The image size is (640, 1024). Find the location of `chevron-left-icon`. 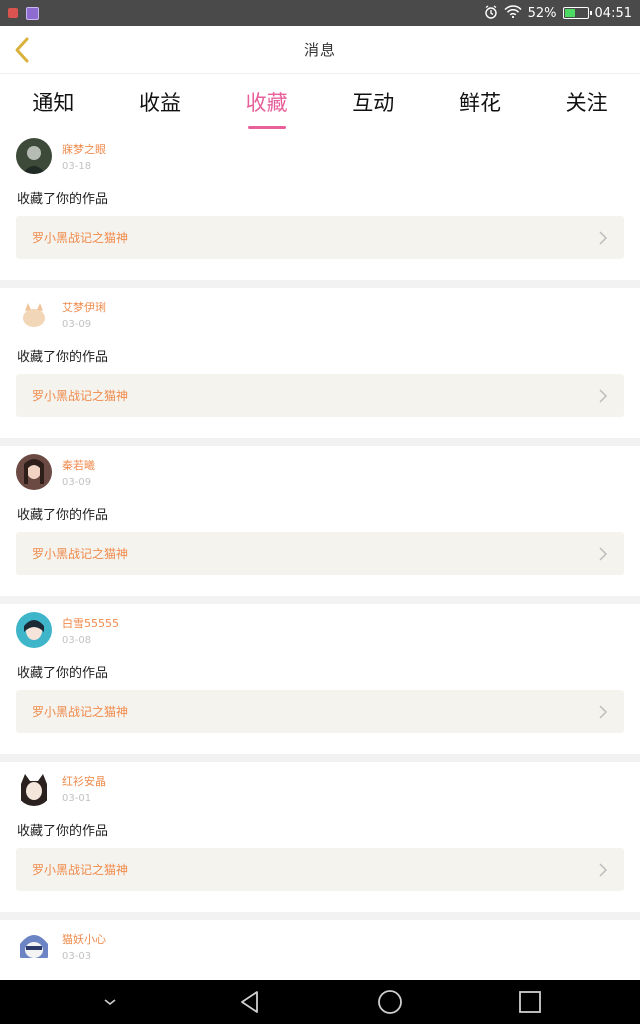

chevron-left-icon is located at coordinates (22, 50).